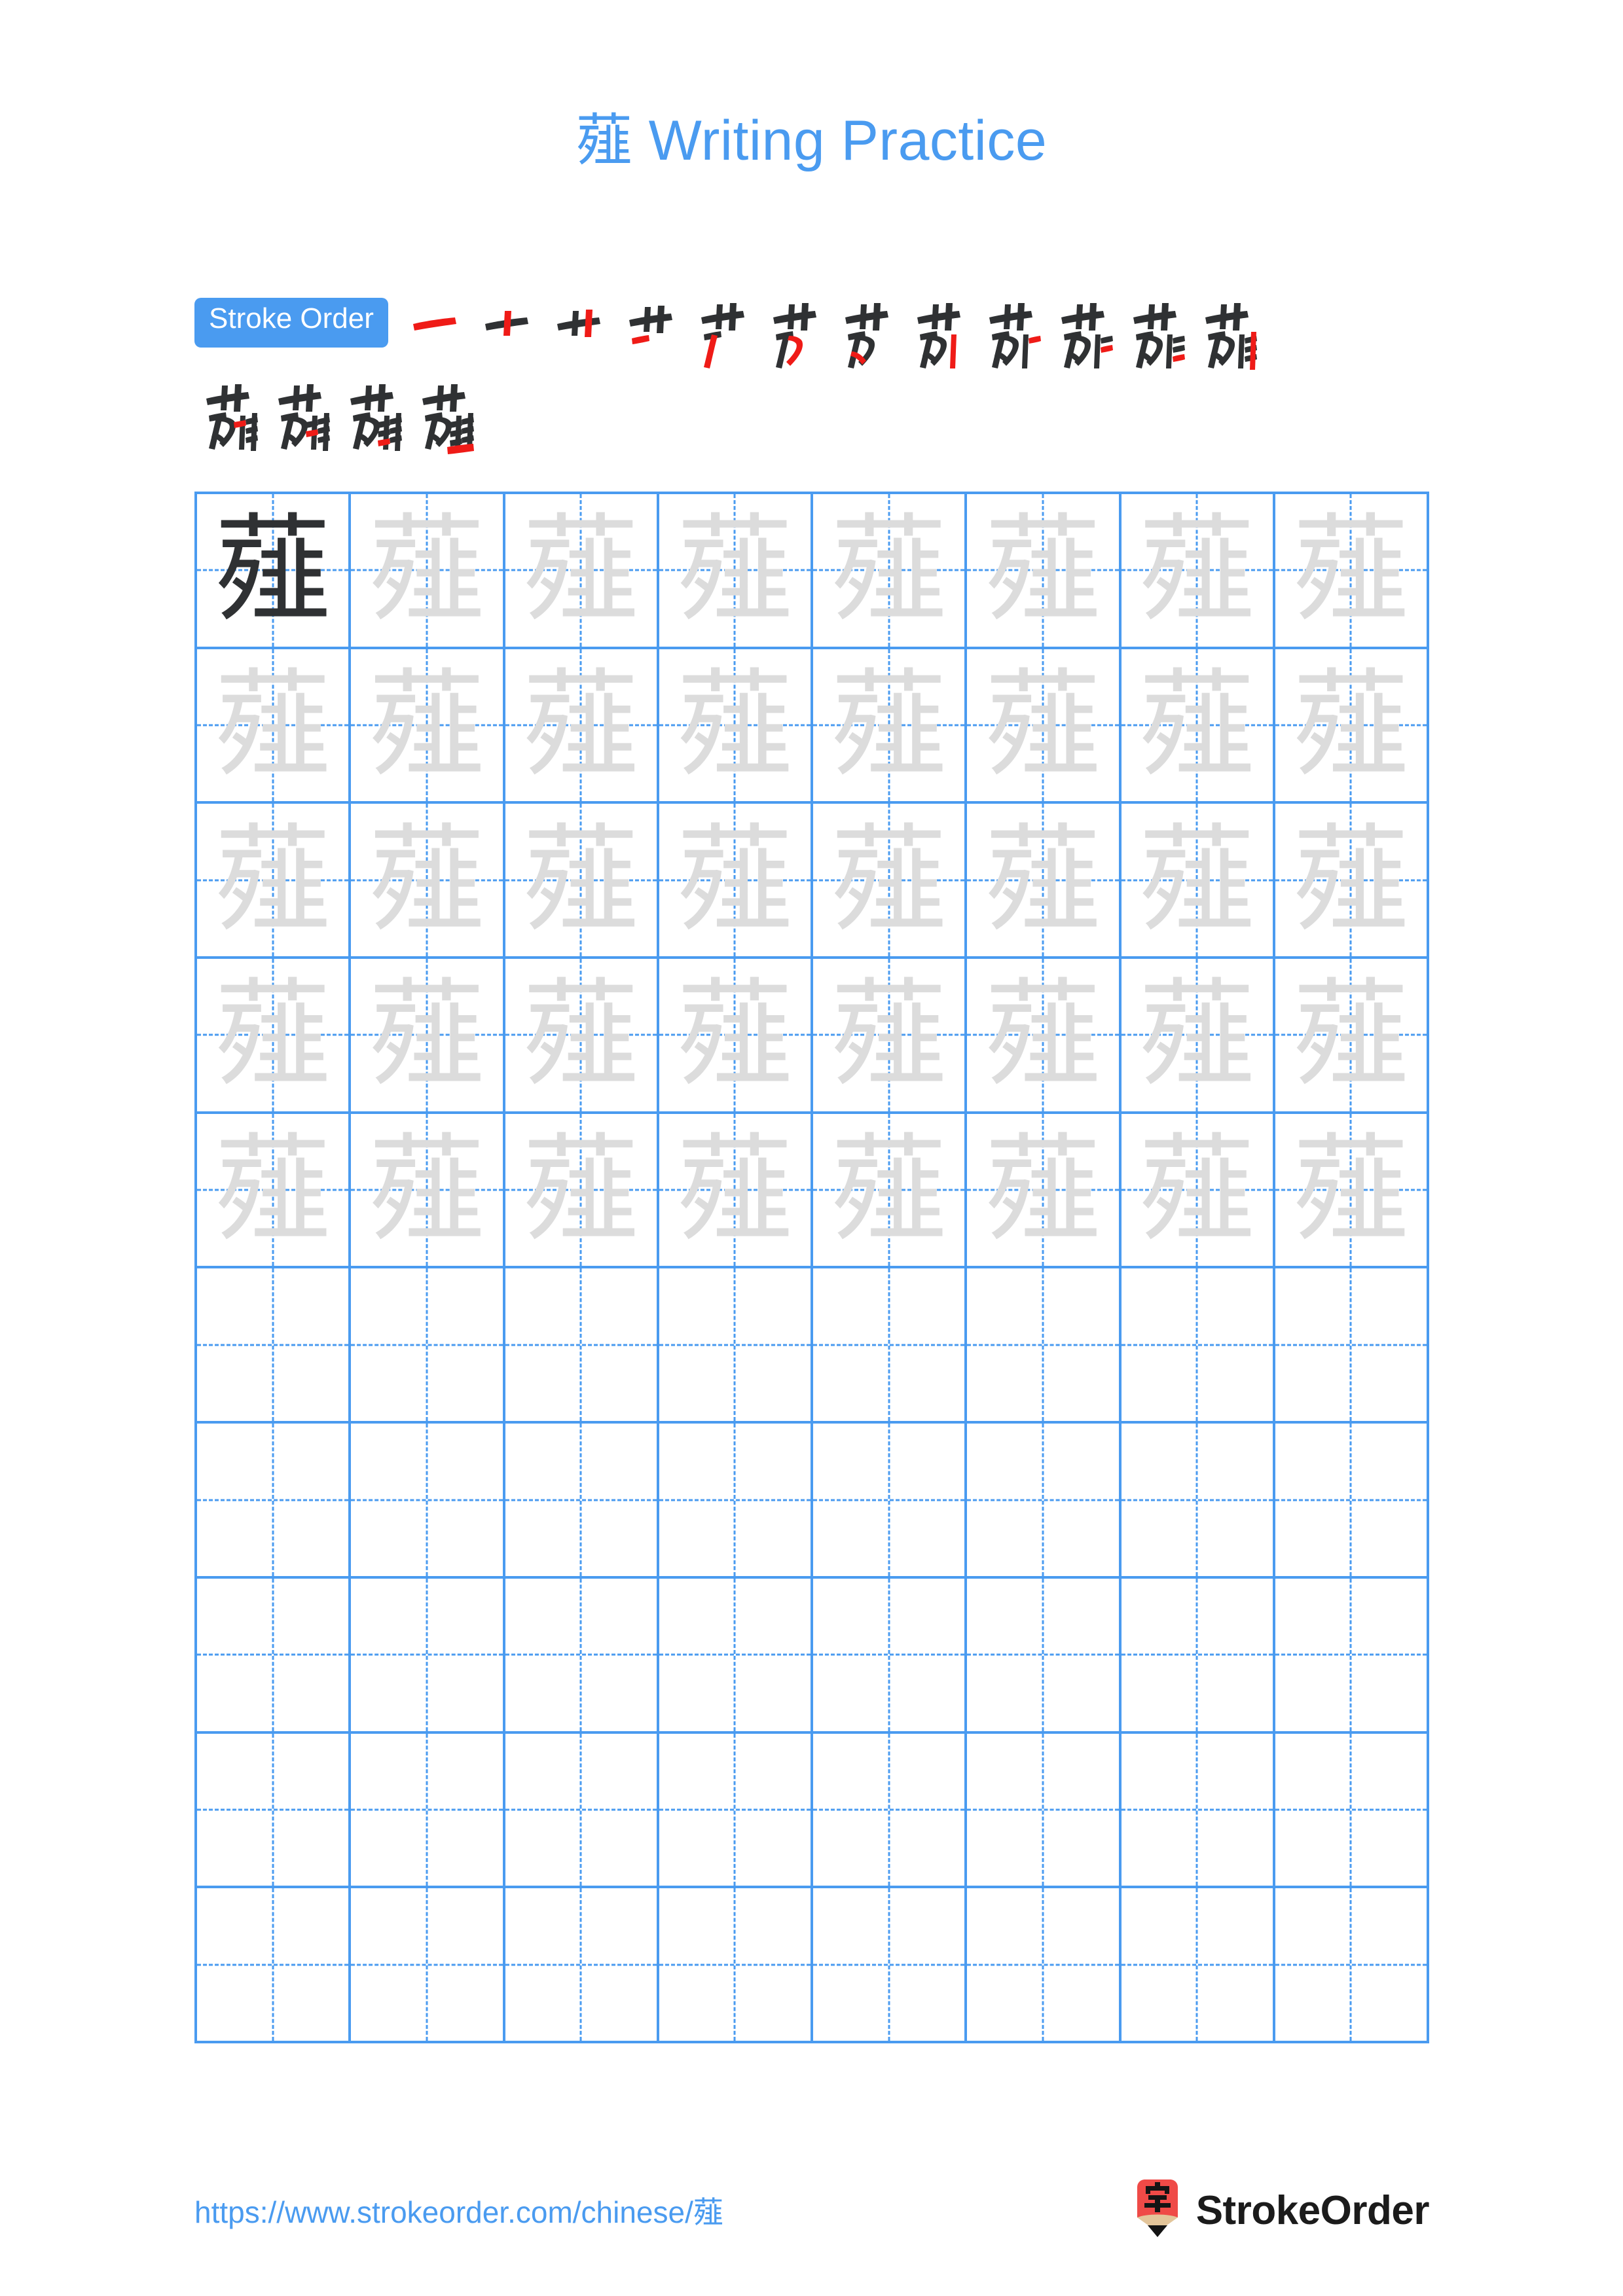  I want to click on stroke-step-8-icon, so click(938, 335).